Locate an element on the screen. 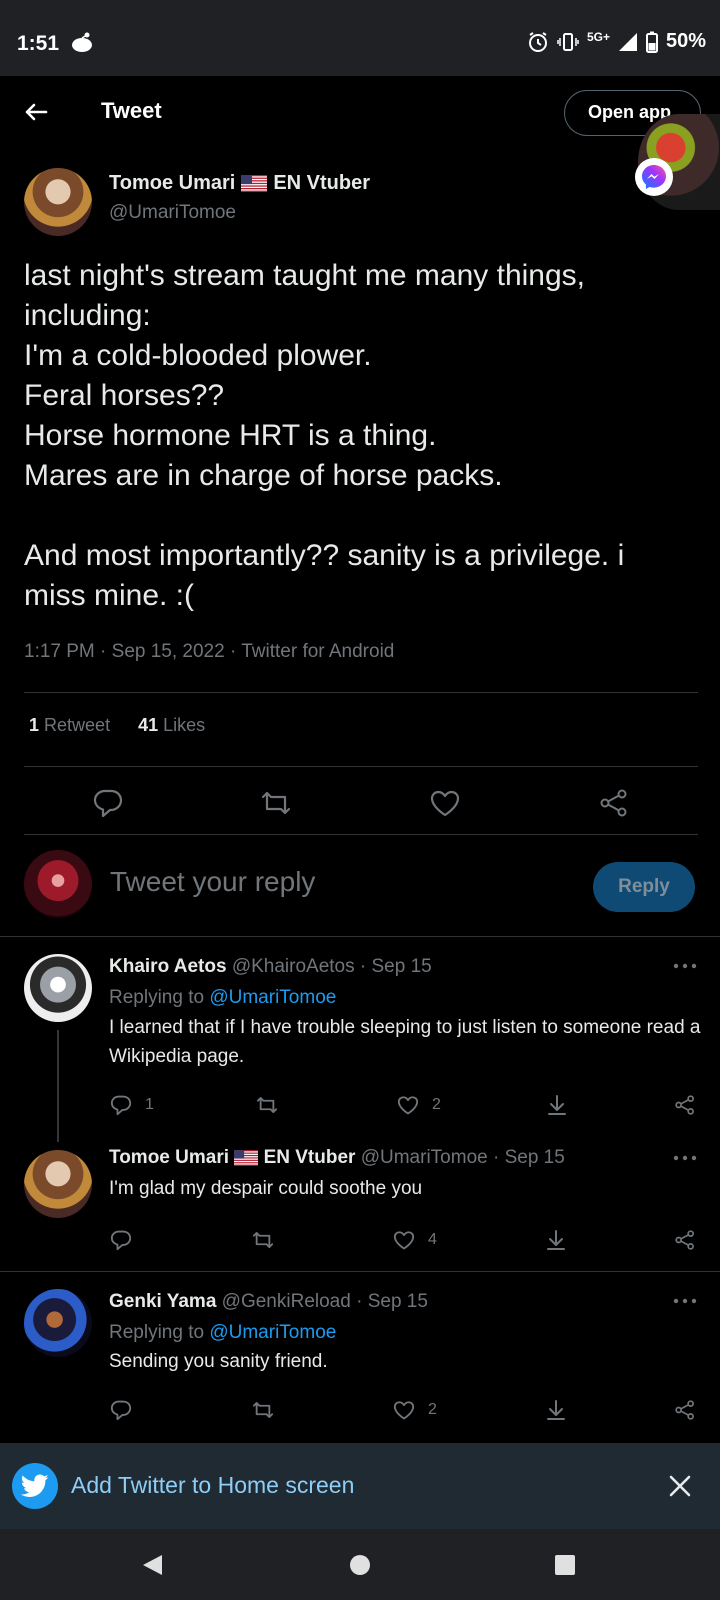 The height and width of the screenshot is (1600, 720). tweet-line: miss mine. :( is located at coordinates (109, 595).